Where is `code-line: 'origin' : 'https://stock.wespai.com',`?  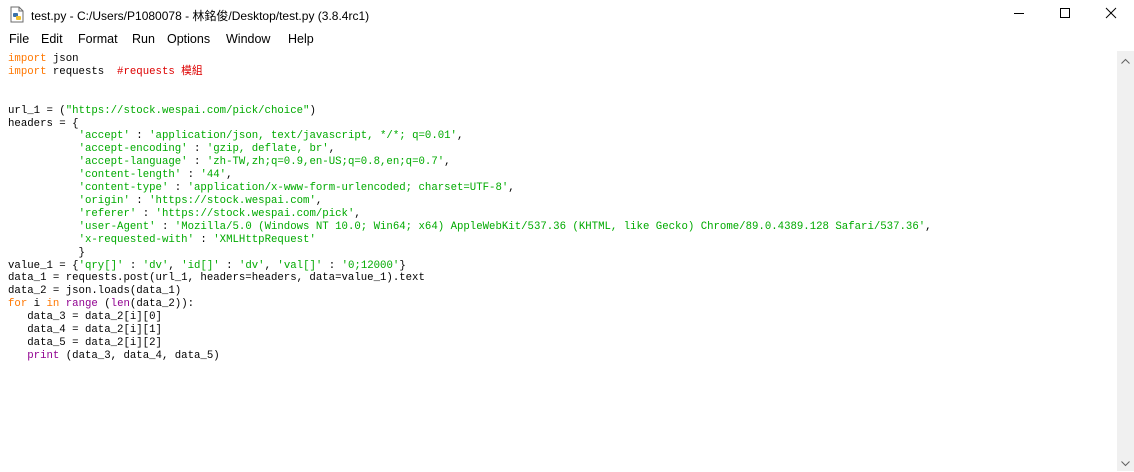
code-line: 'origin' : 'https://stock.wespai.com', is located at coordinates (165, 200).